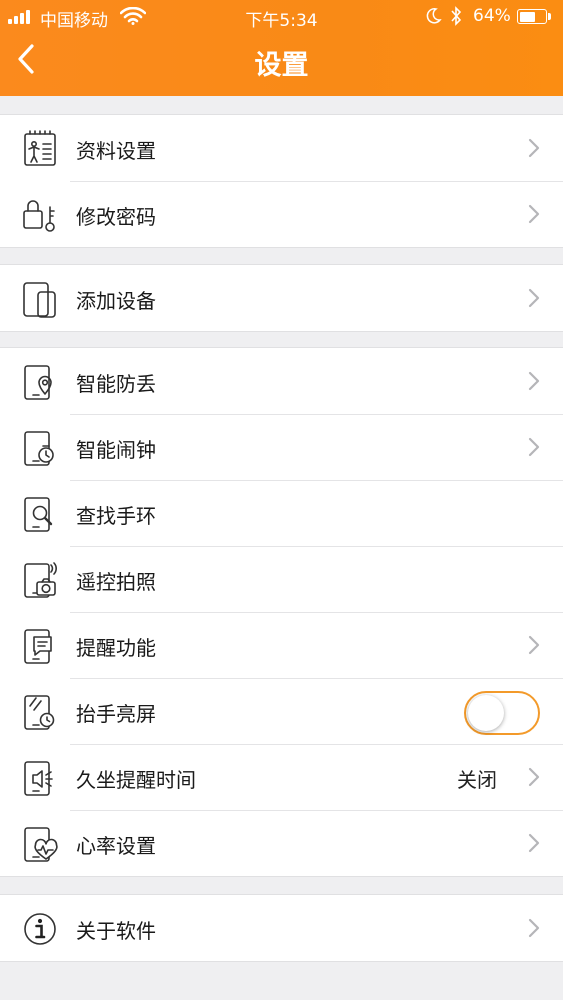 This screenshot has height=1000, width=563. What do you see at coordinates (40, 580) in the screenshot?
I see `remote-camera-icon` at bounding box center [40, 580].